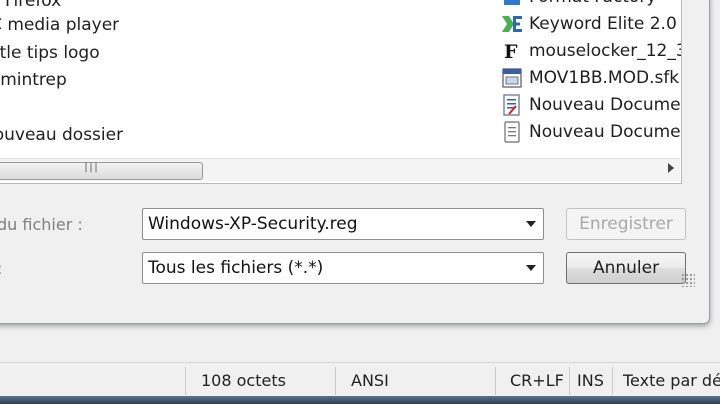  I want to click on list-item-label: Nouveau dossier, so click(62, 135).